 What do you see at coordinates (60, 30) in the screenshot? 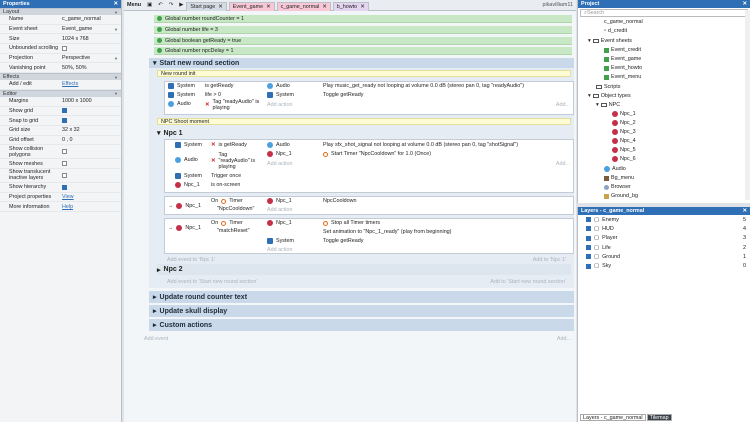
I see `prop-event-sheet: Event sheet Event_game ▼` at bounding box center [60, 30].